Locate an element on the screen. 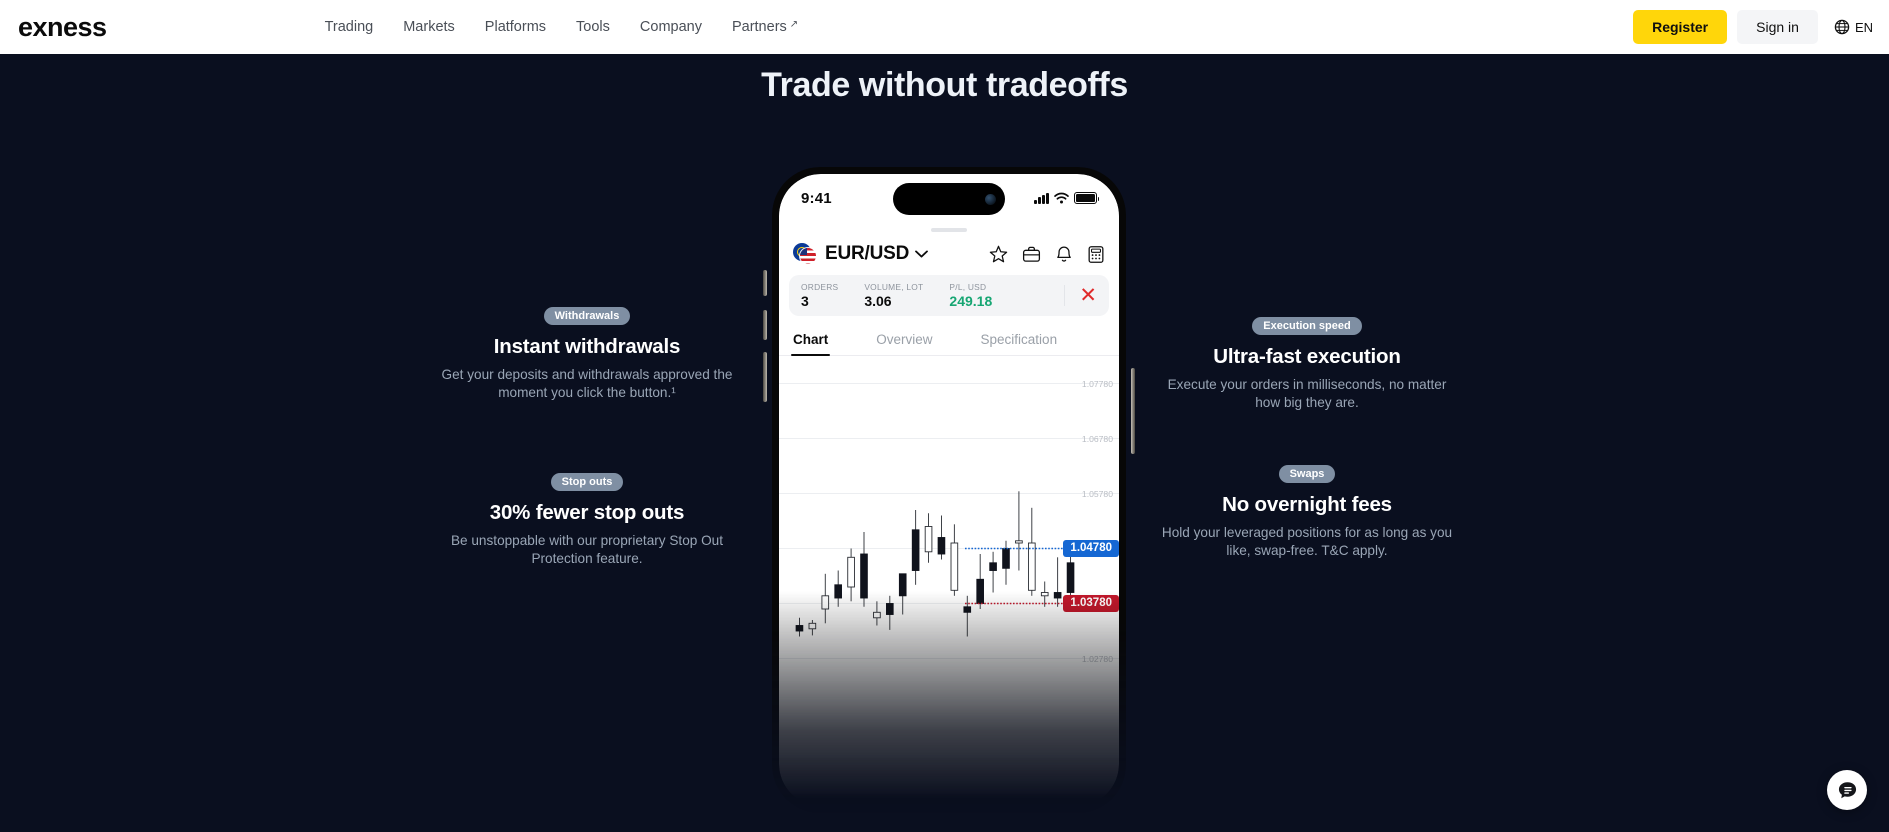 The height and width of the screenshot is (832, 1889). header-actions: Register Sign in EN is located at coordinates (1753, 27).